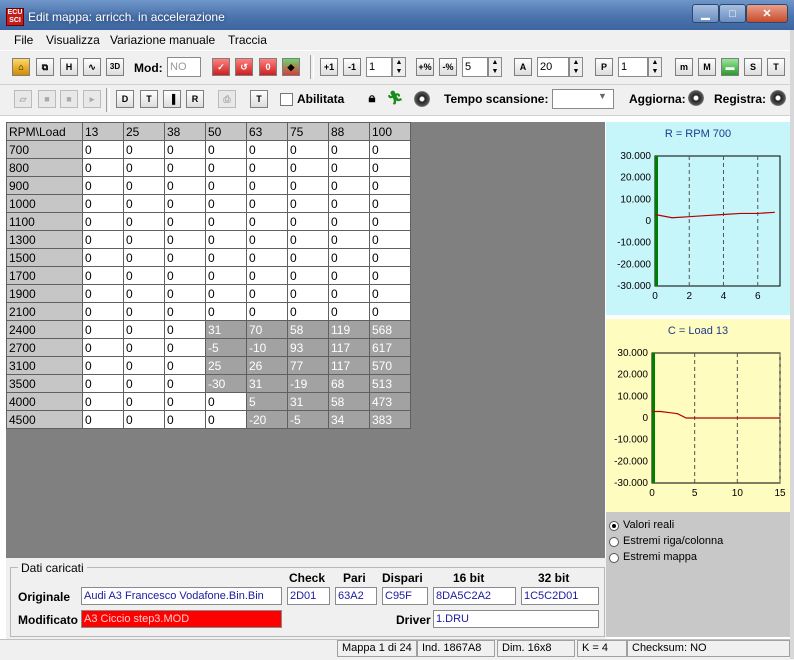 This screenshot has width=794, height=660. I want to click on radio-estremi-mappa, so click(614, 558).